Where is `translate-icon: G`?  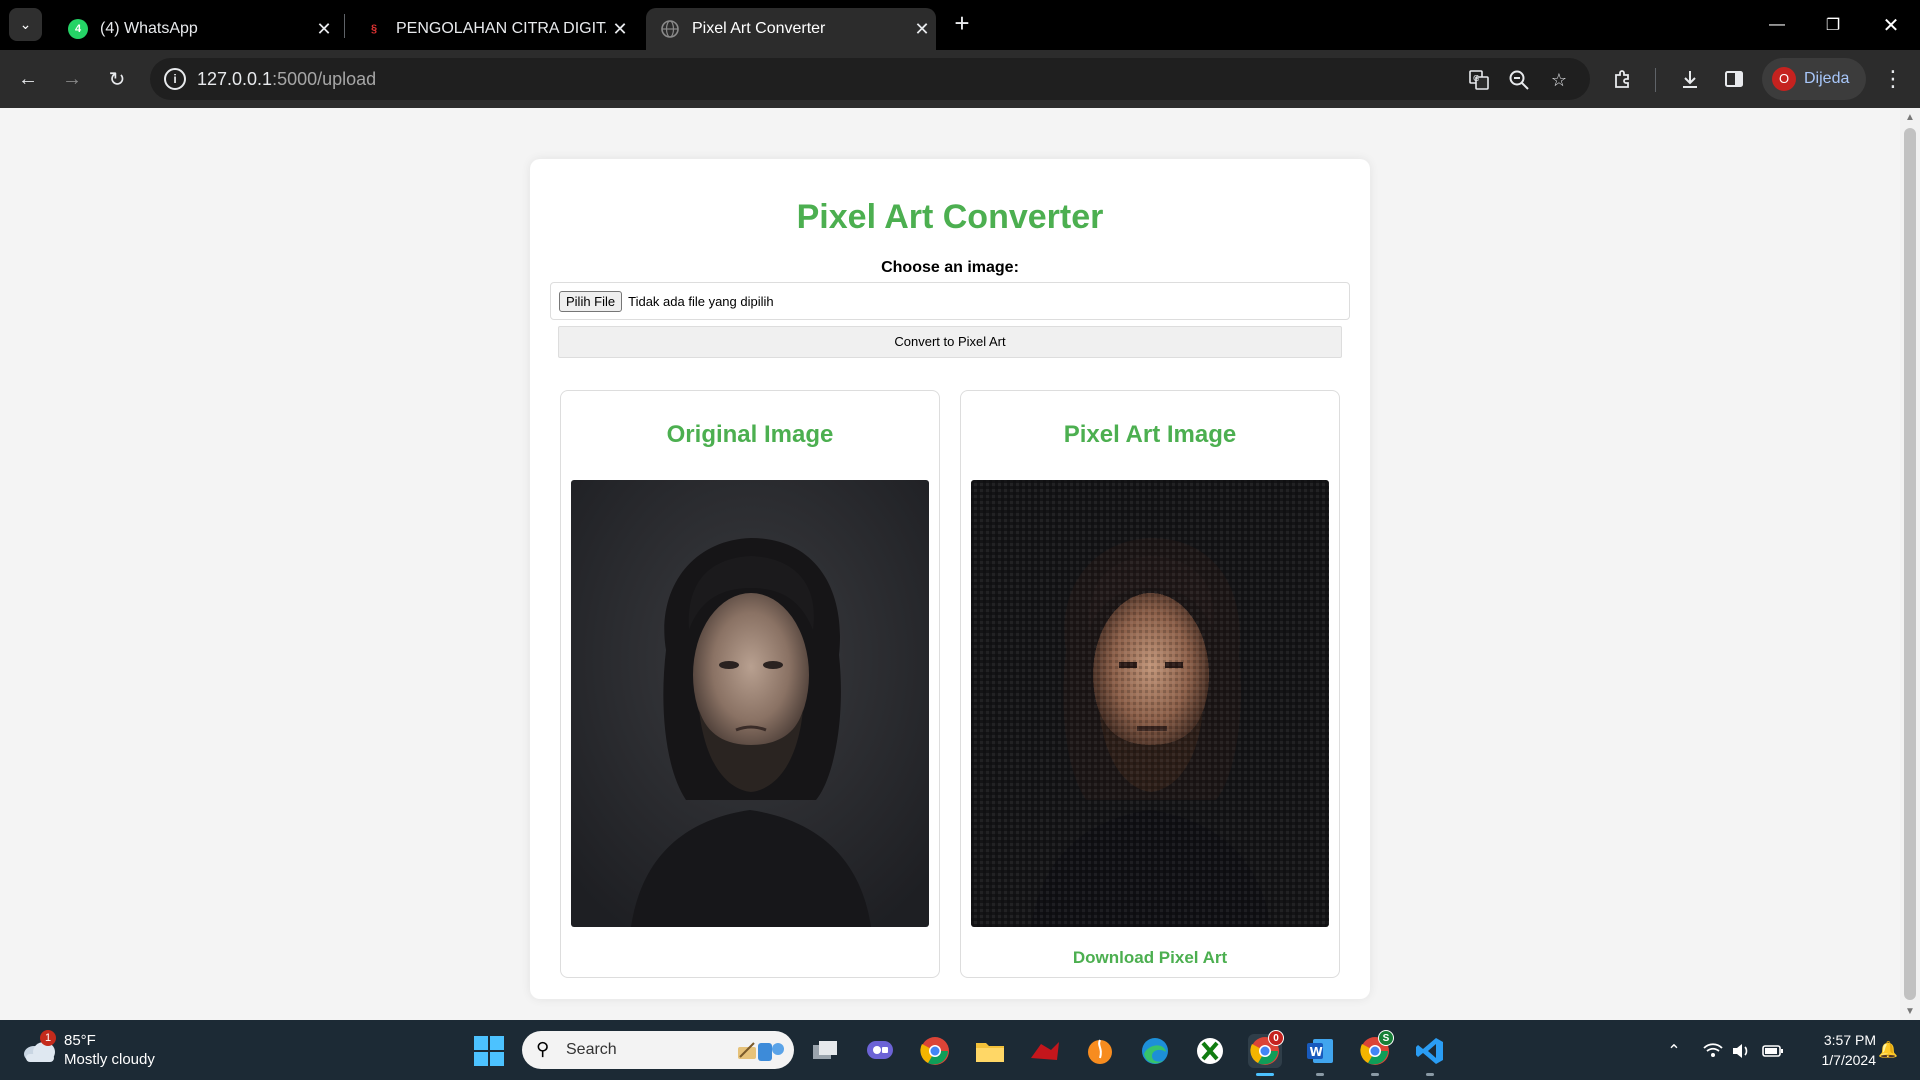
translate-icon: G is located at coordinates (1479, 80).